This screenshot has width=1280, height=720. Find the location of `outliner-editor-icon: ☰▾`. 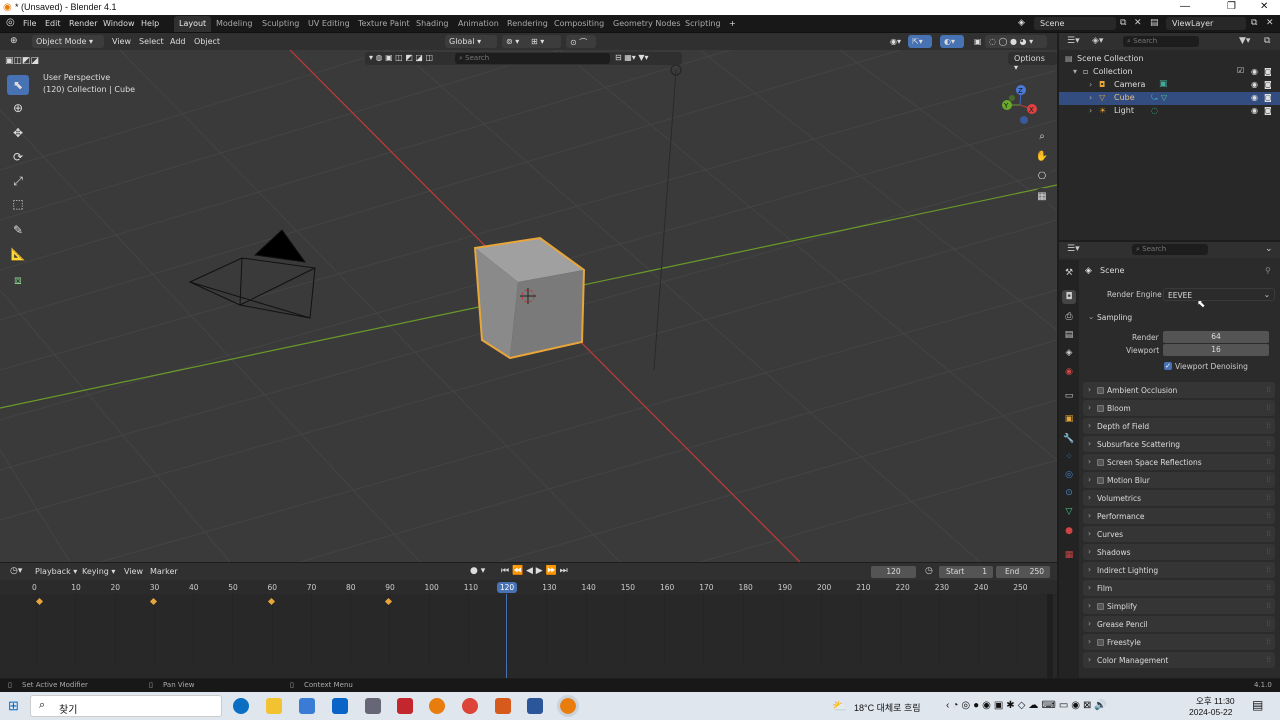

outliner-editor-icon: ☰▾ is located at coordinates (1073, 41).